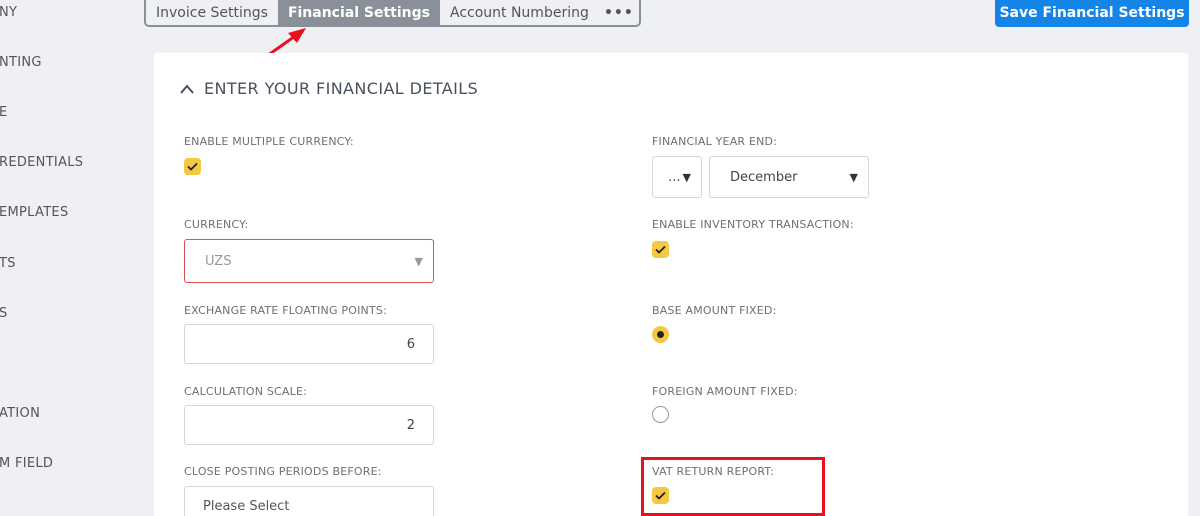  Describe the element at coordinates (753, 224) in the screenshot. I see `enable-inventory-transaction-label: ENABLE INVENTORY TRANSACTION:` at that location.